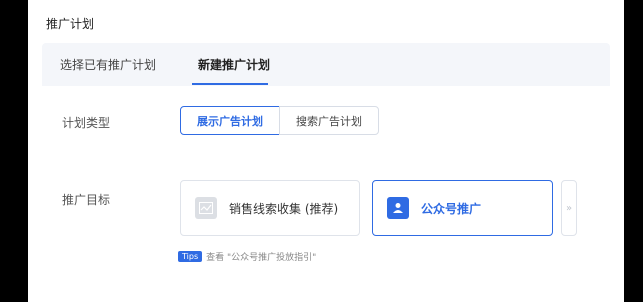 This screenshot has height=302, width=643. What do you see at coordinates (86, 200) in the screenshot?
I see `promotion-goal-label: 推广目标` at bounding box center [86, 200].